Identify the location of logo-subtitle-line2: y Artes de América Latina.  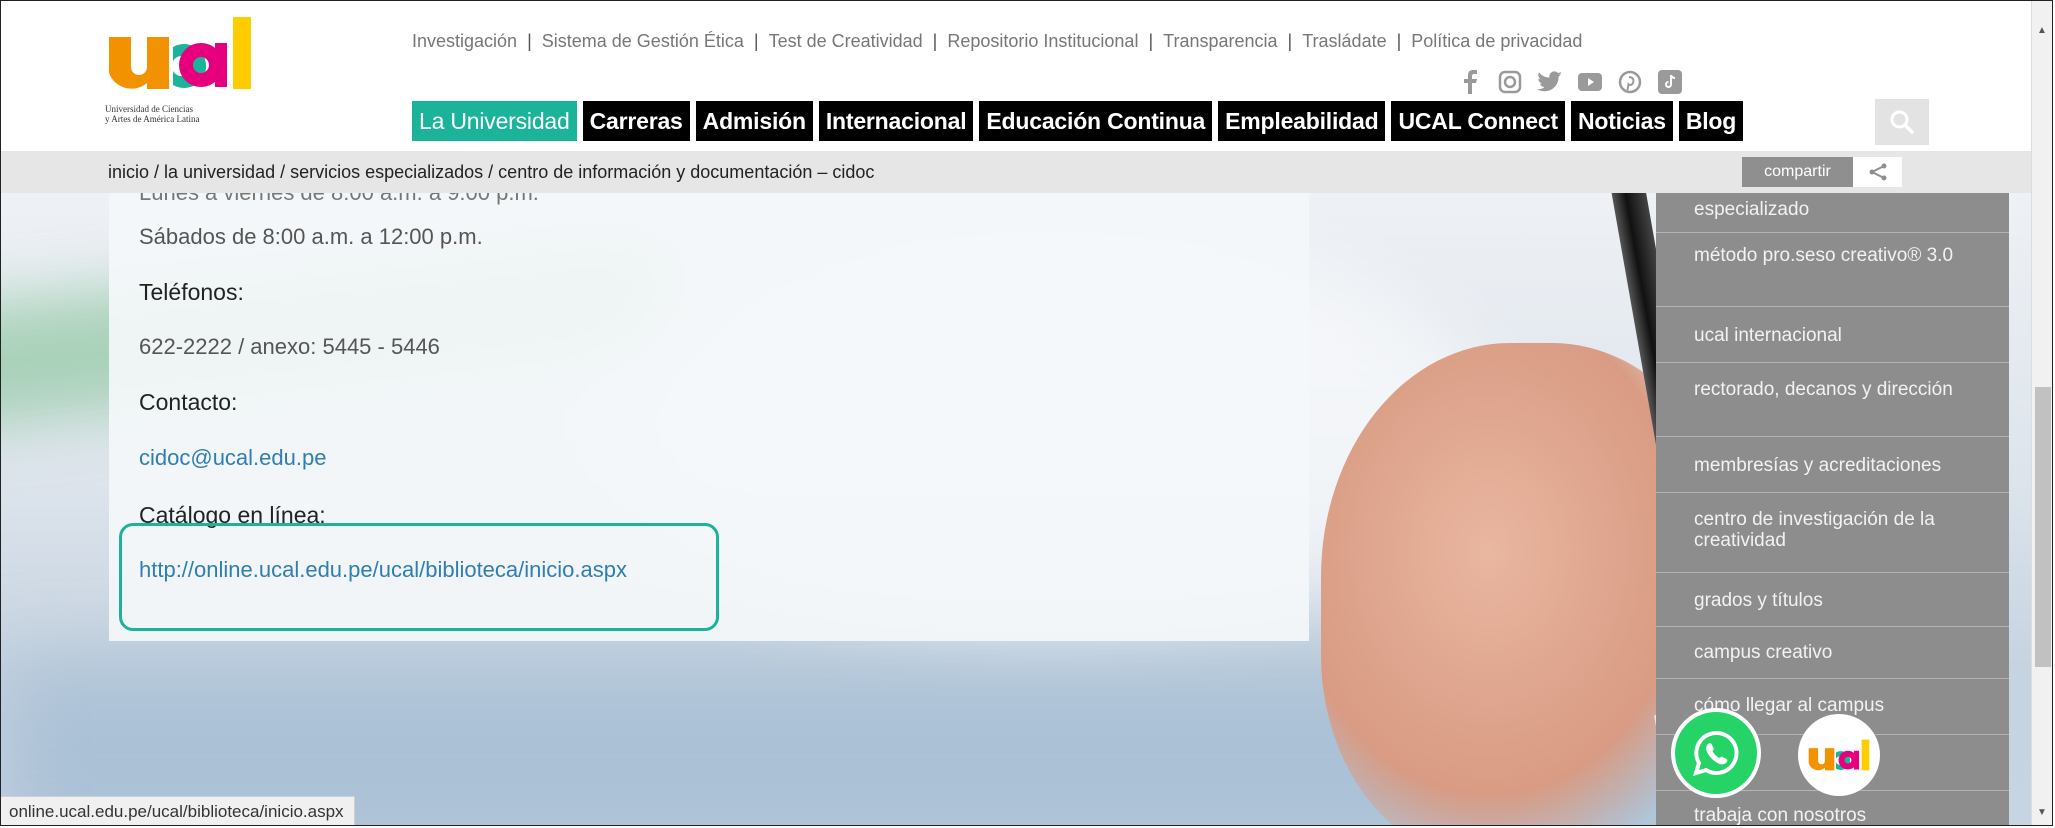
(152, 119).